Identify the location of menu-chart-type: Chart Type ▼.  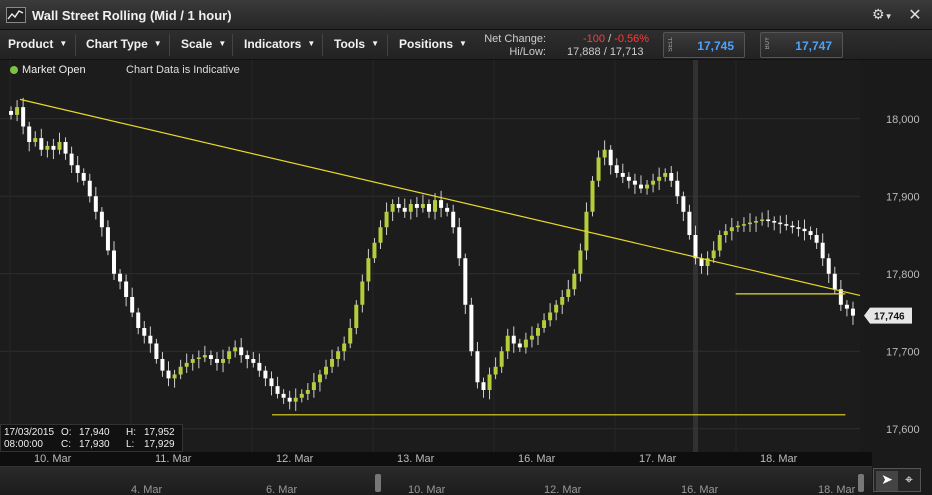
(124, 44).